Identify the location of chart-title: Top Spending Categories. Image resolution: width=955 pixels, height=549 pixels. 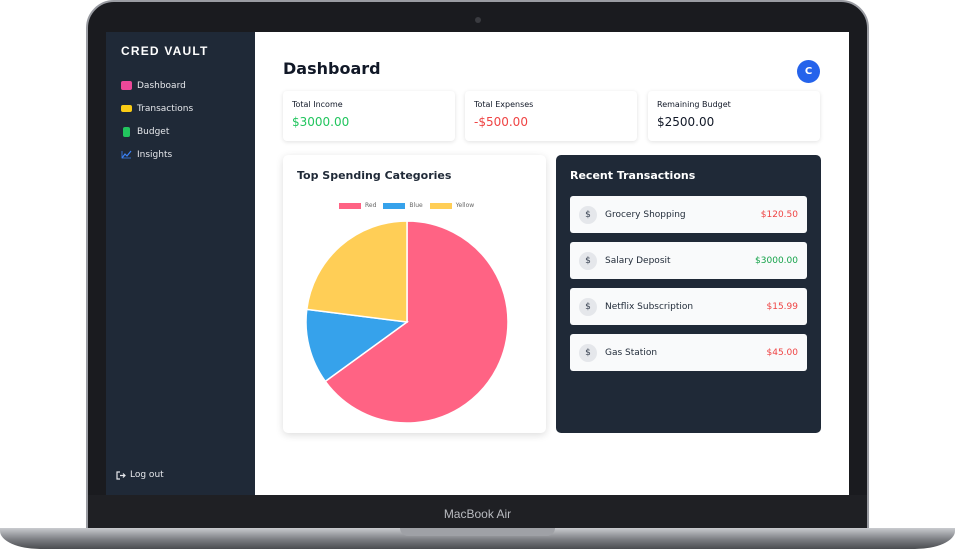
(374, 175).